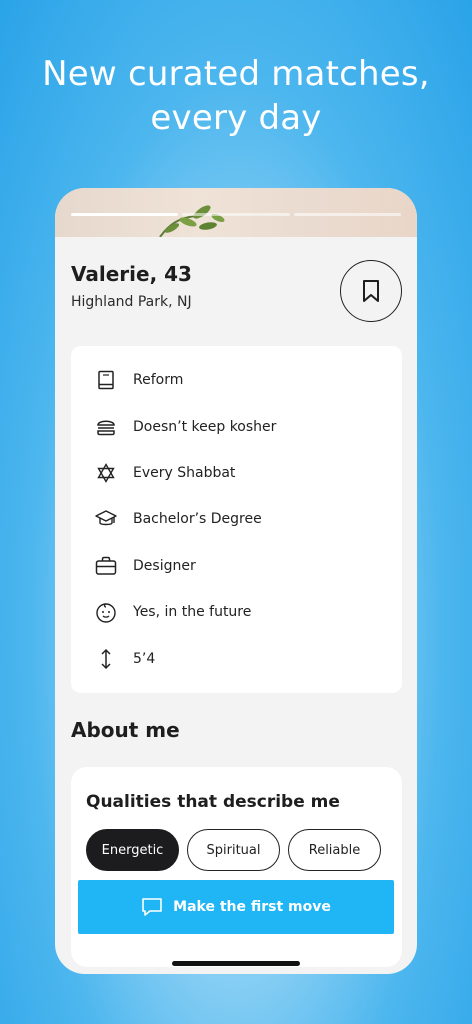  Describe the element at coordinates (106, 519) in the screenshot. I see `graduation-cap-icon` at that location.